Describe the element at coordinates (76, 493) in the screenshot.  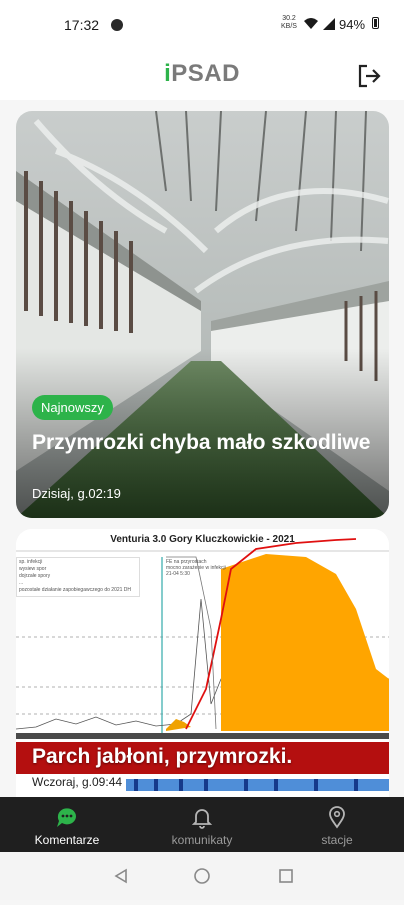
I see `card-date: Dzisiaj, g.02:19` at that location.